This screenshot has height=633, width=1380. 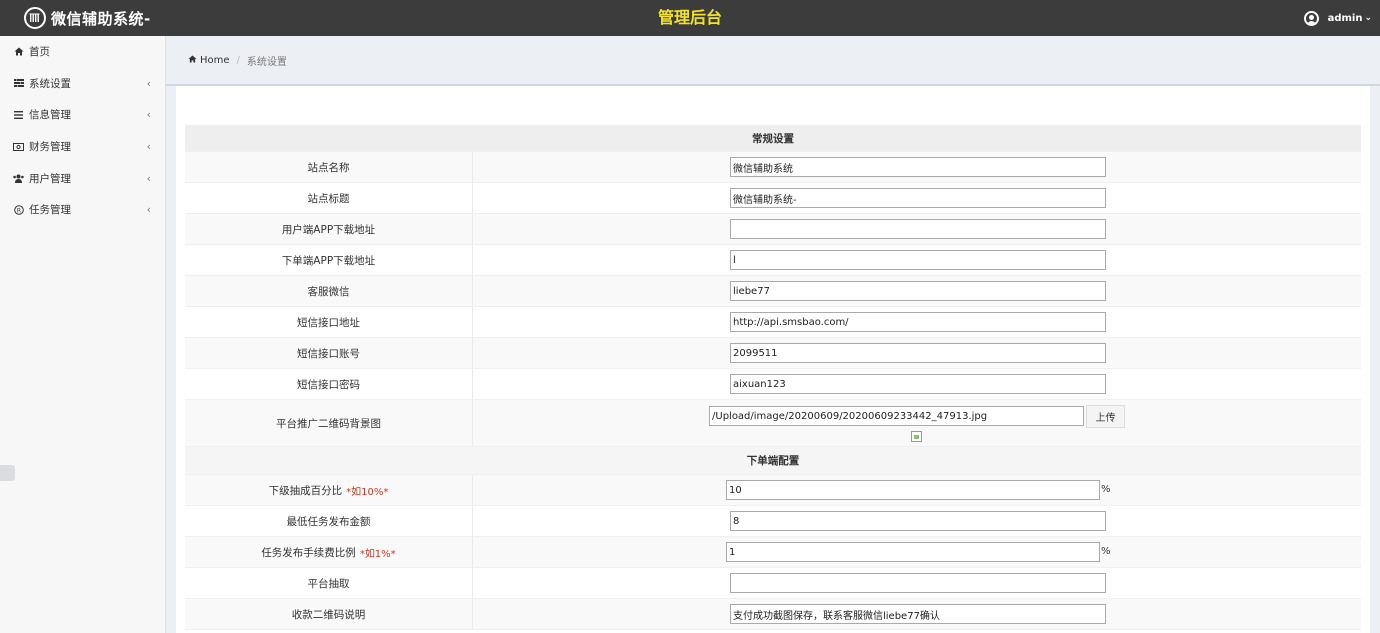 I want to click on upload-button: 上传, so click(x=1105, y=416).